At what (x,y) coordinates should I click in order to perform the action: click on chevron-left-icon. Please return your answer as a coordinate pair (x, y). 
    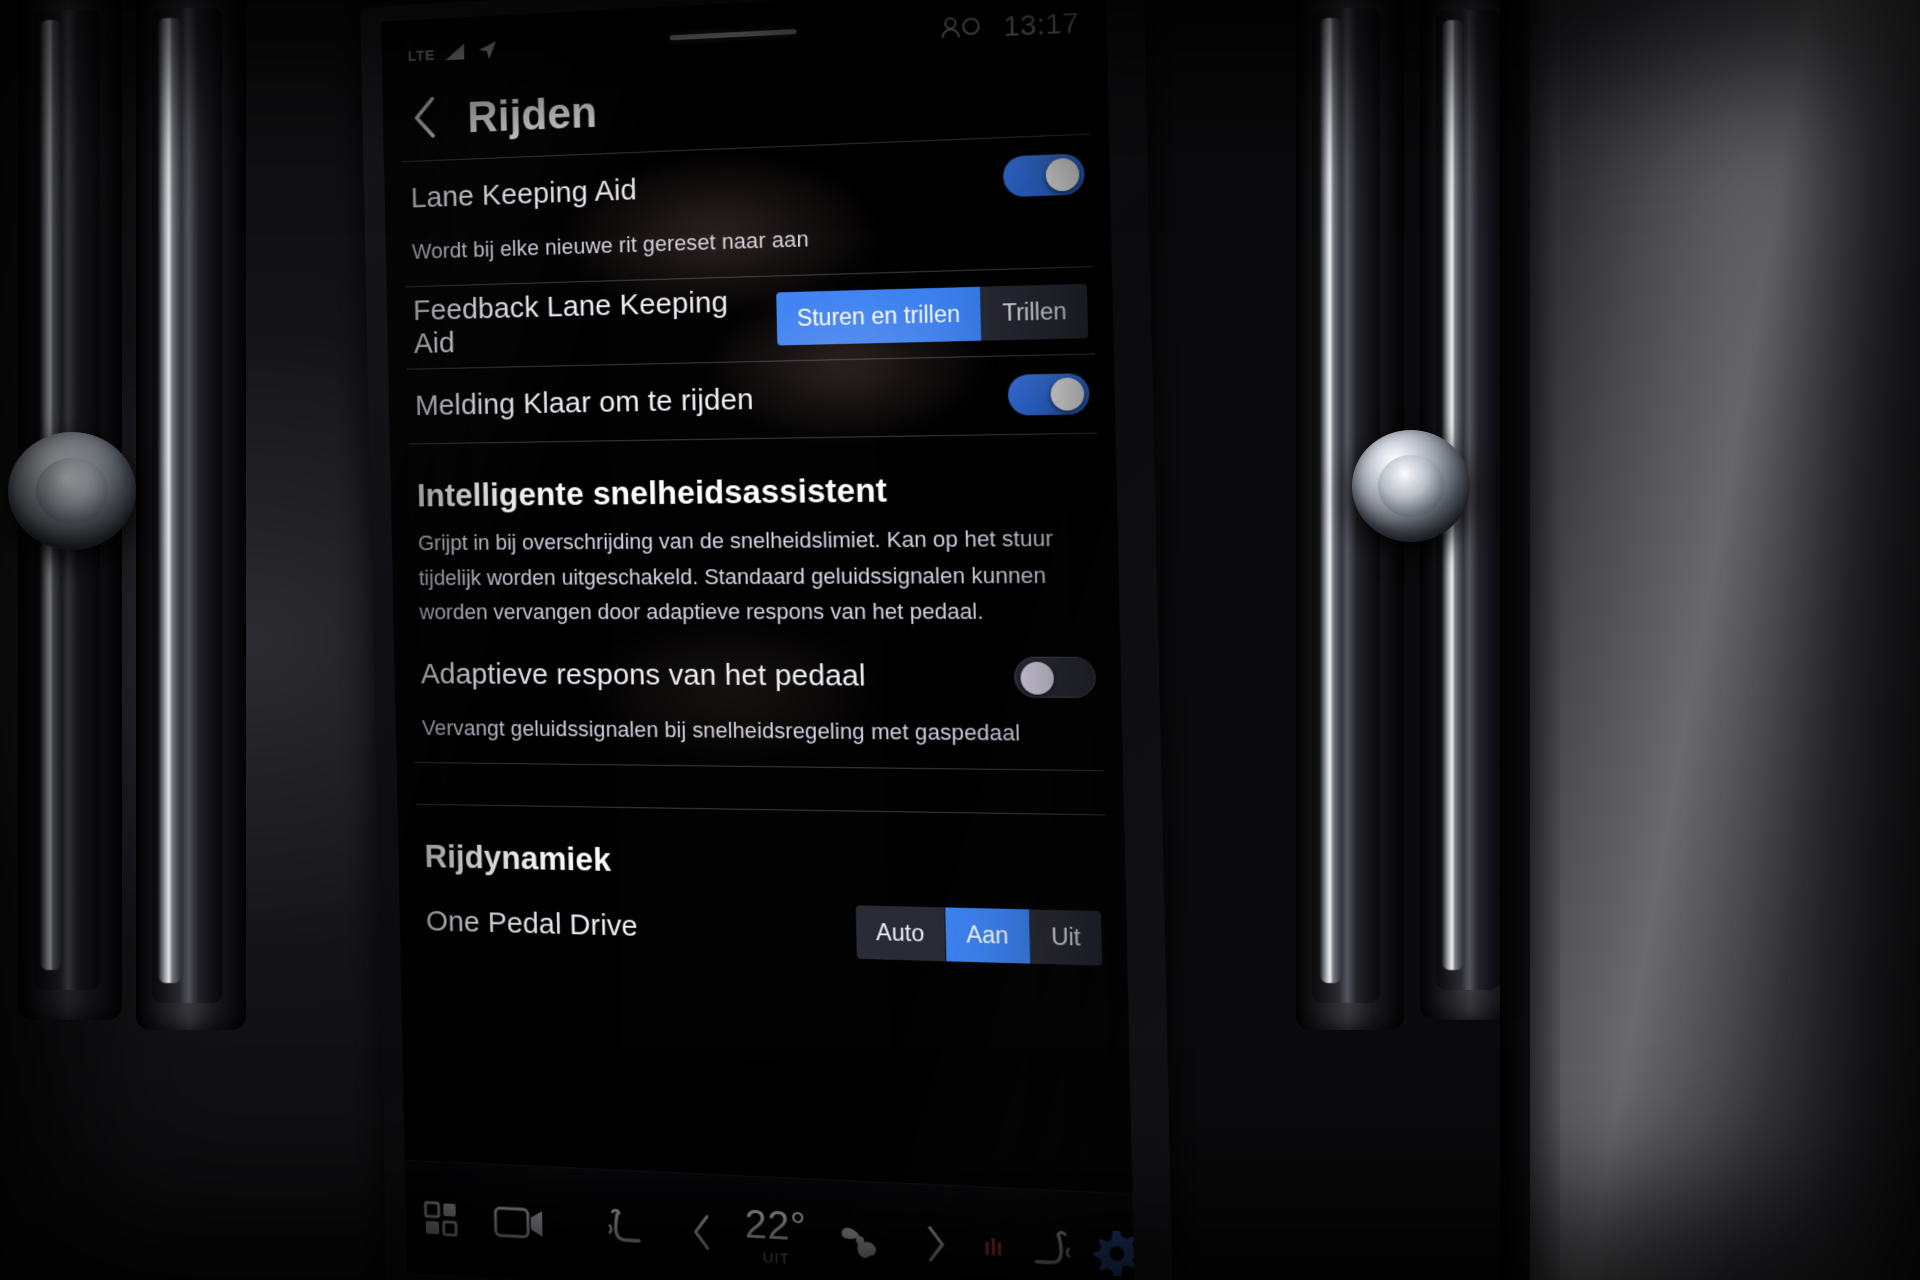
    Looking at the image, I should click on (702, 1231).